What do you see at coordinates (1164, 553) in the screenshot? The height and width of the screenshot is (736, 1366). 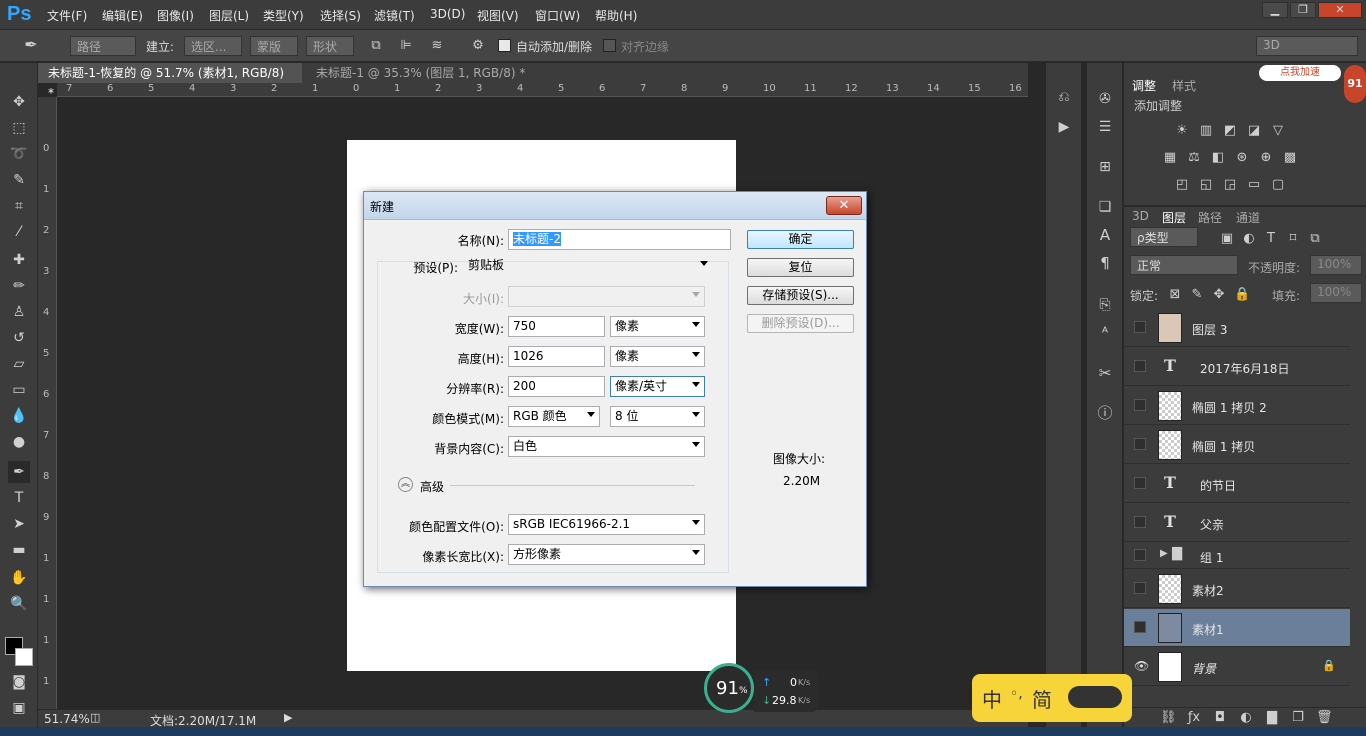 I see `expand-arrow-icon: ▶` at bounding box center [1164, 553].